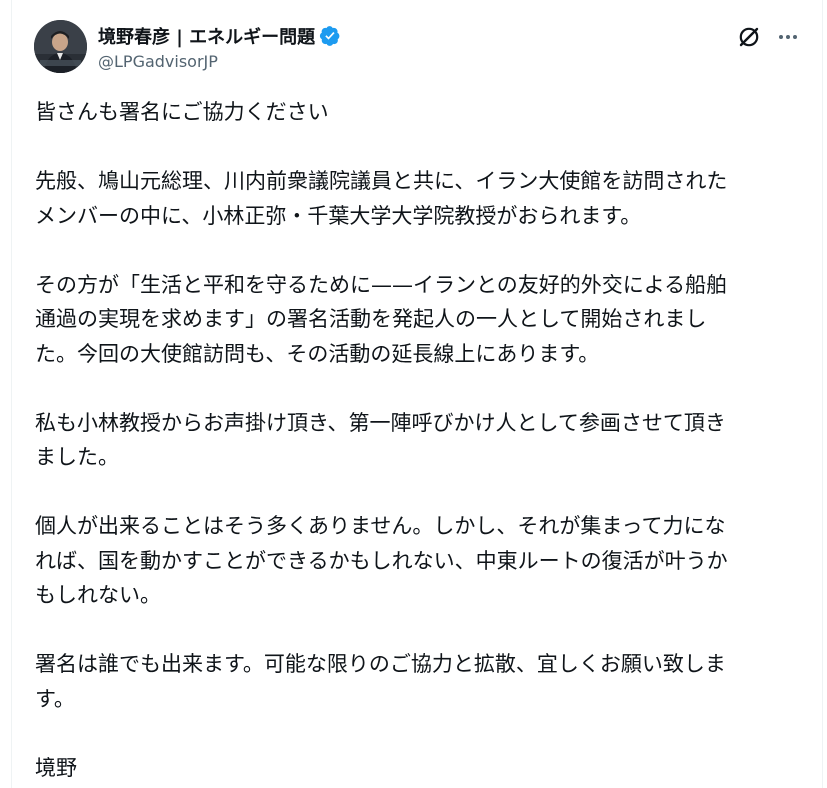  What do you see at coordinates (206, 36) in the screenshot?
I see `author-display-name: 境野春彦 | エネルギー問題` at bounding box center [206, 36].